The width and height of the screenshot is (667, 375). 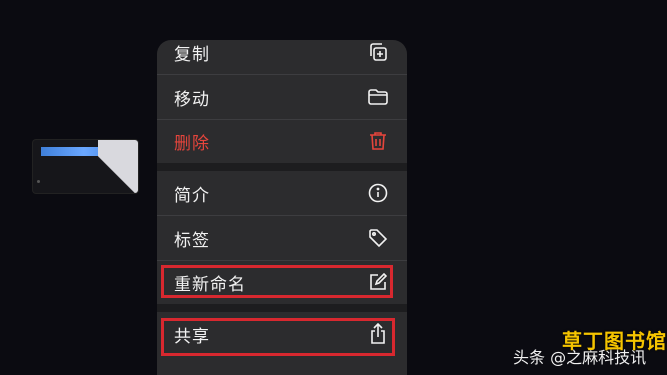 I want to click on menu-item-move: 移动, so click(x=282, y=97).